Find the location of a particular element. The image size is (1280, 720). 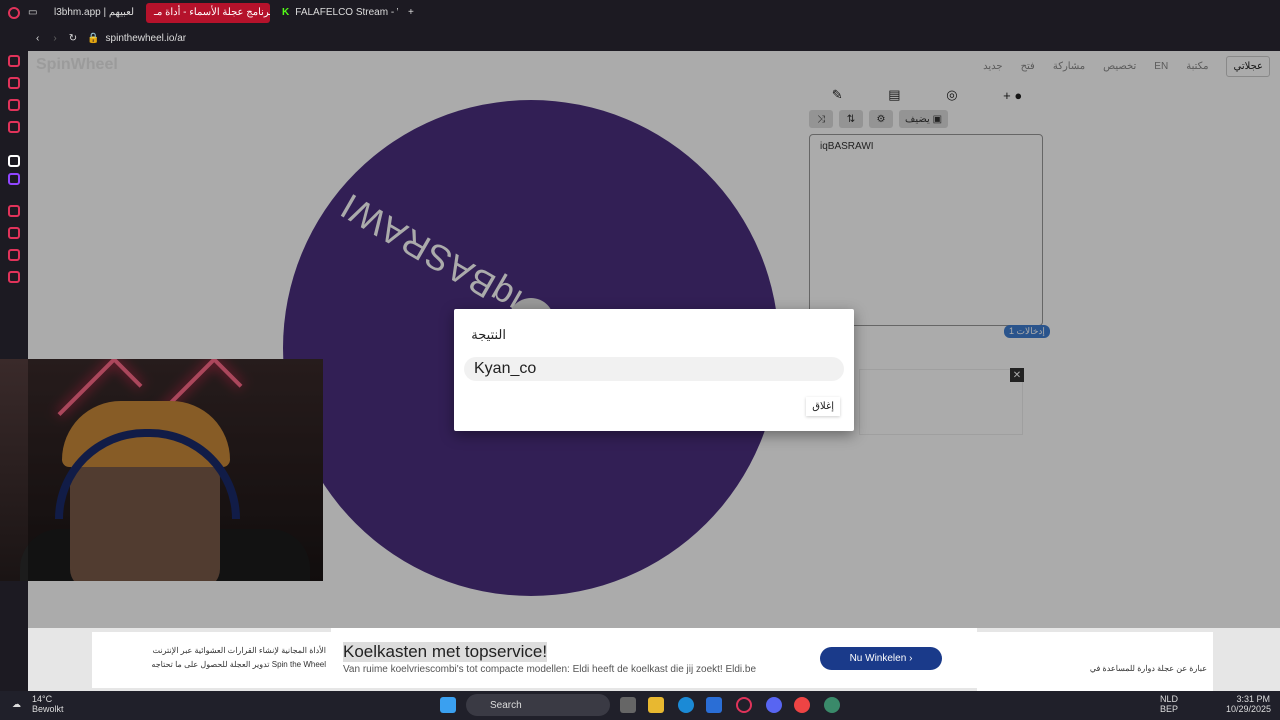

ad-button-label: Nu Winkelen is located at coordinates (878, 658).